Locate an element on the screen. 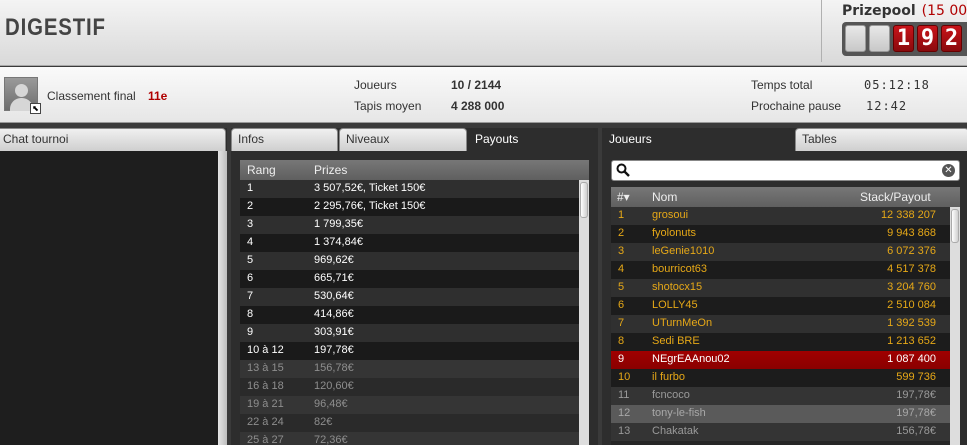  players-scrollbar-thumb is located at coordinates (955, 226).